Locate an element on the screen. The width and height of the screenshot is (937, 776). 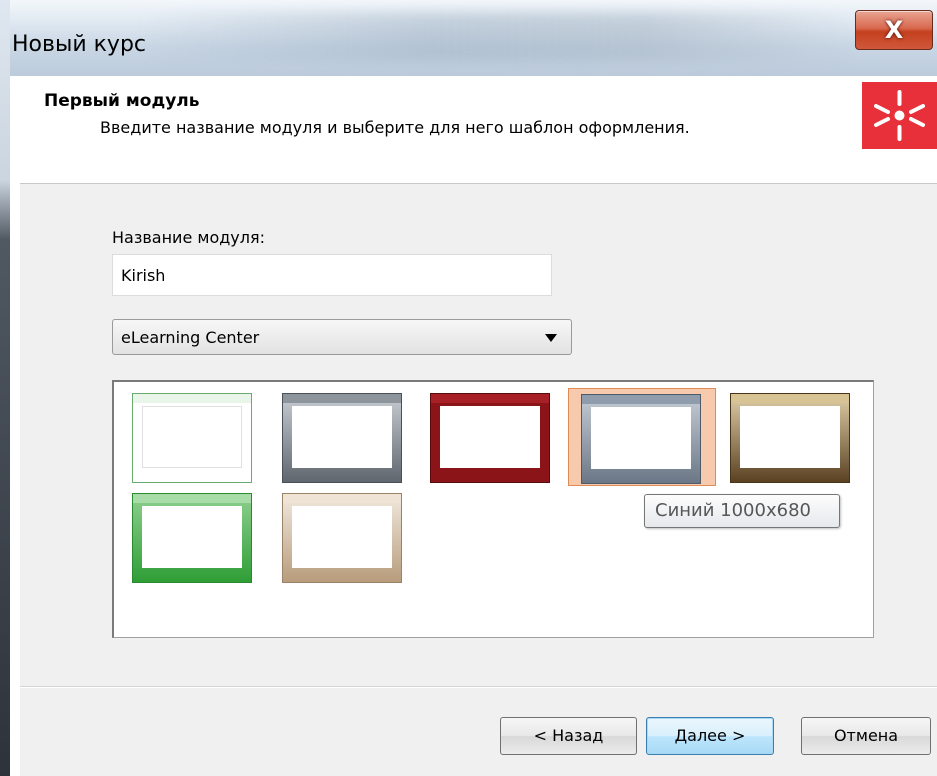
footer-divider is located at coordinates (478, 687).